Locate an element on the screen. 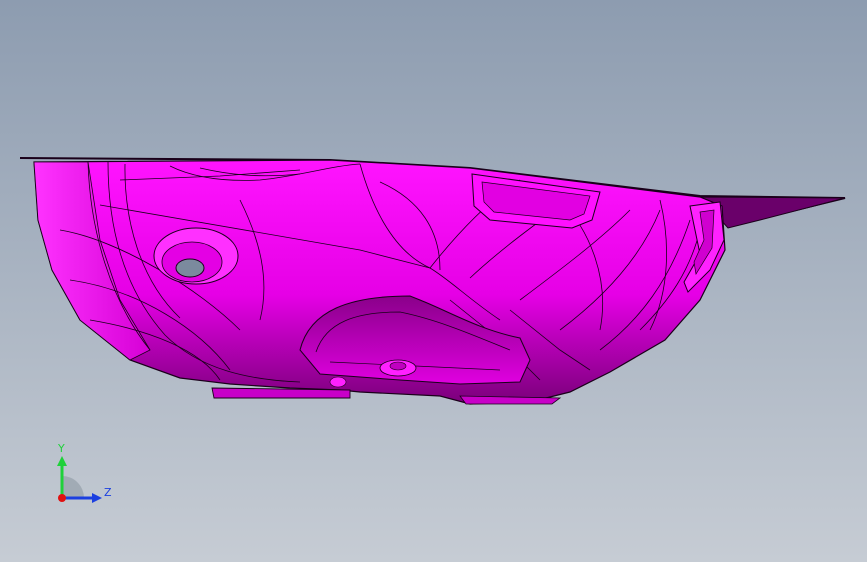 The width and height of the screenshot is (867, 562). y-axis-arrowhead is located at coordinates (62, 461).